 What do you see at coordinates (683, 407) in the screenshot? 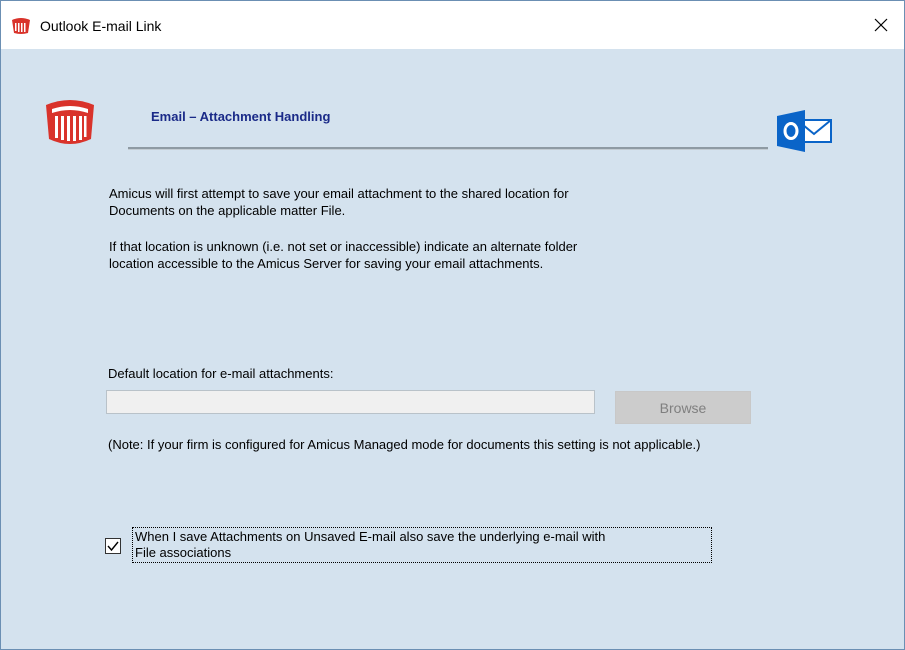
I see `browse-button: Browse` at bounding box center [683, 407].